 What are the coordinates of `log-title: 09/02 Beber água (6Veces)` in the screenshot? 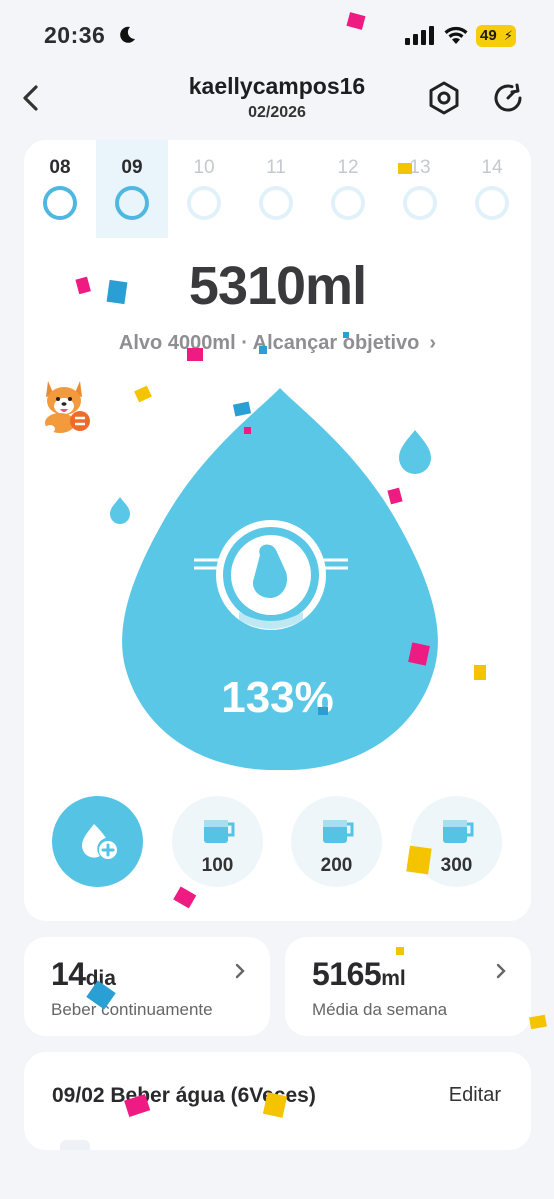 It's located at (184, 1095).